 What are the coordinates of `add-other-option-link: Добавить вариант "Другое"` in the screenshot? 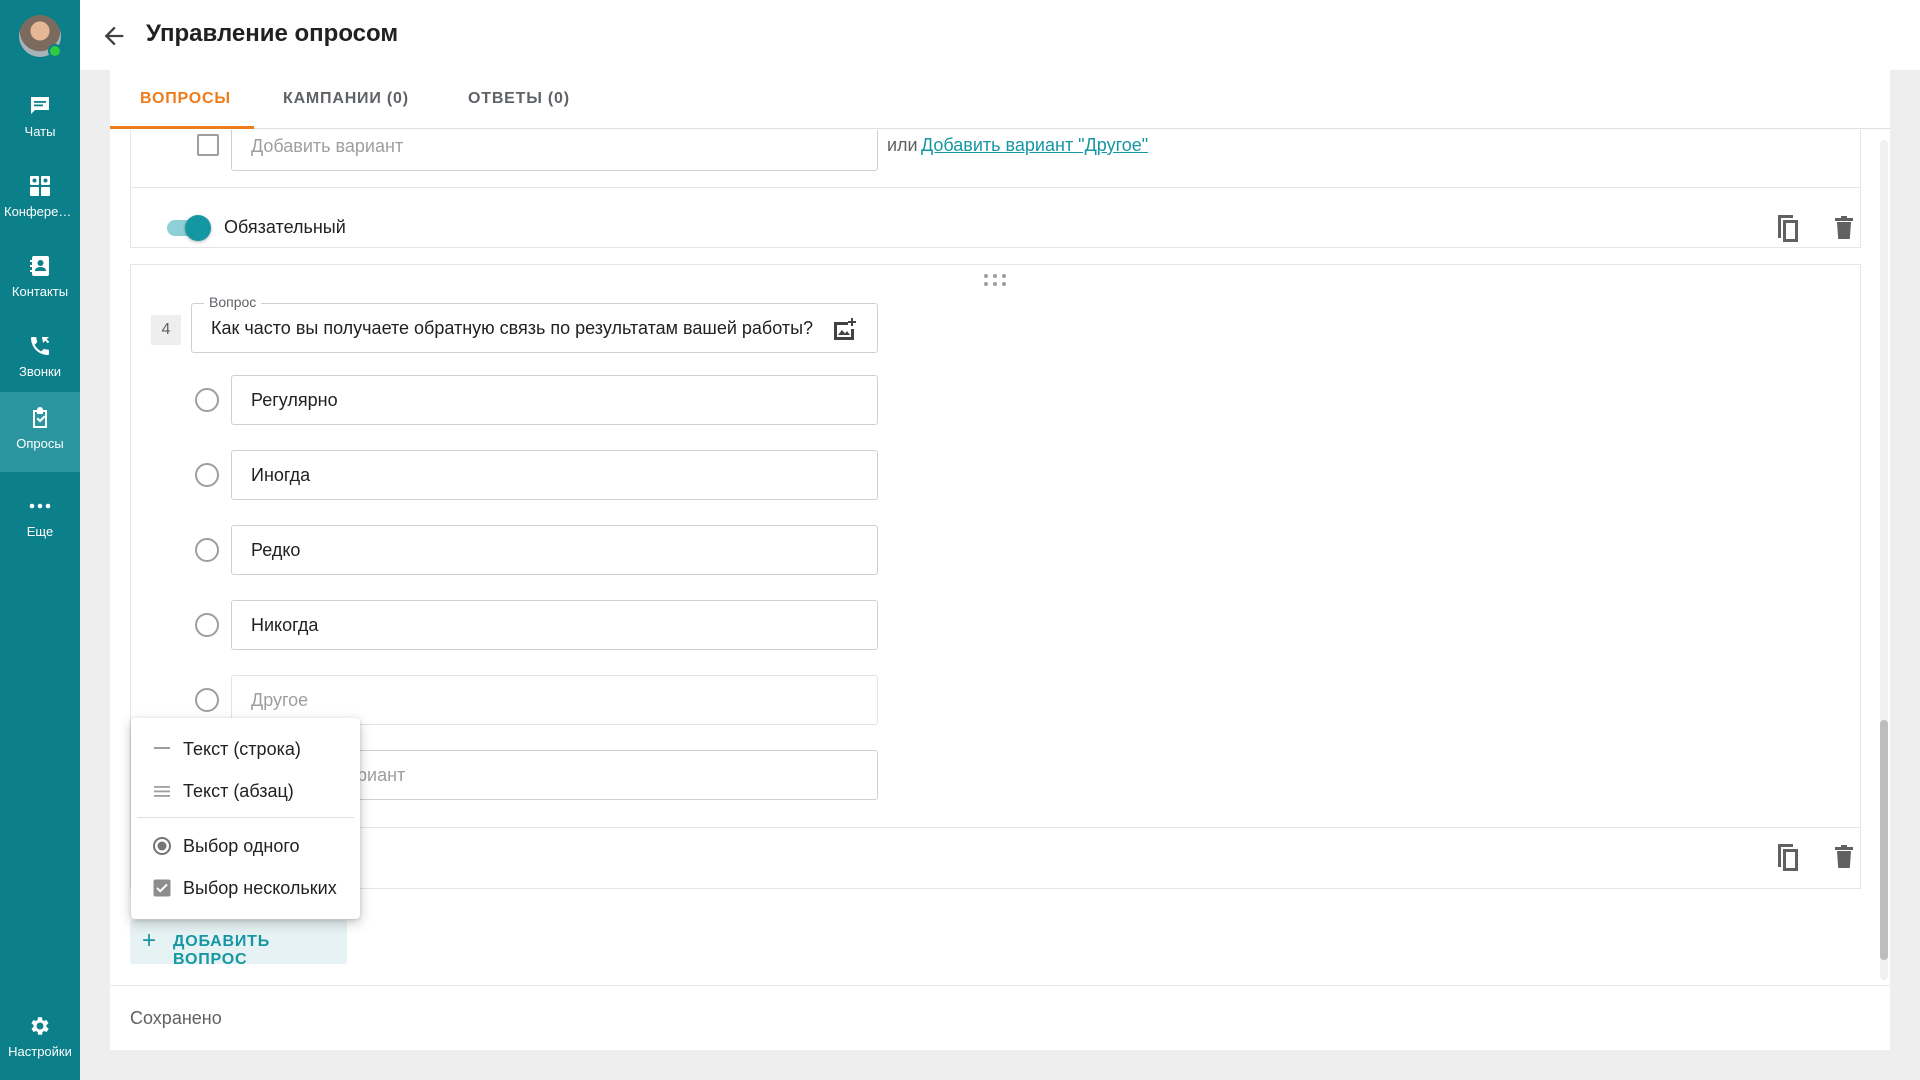 It's located at (1034, 145).